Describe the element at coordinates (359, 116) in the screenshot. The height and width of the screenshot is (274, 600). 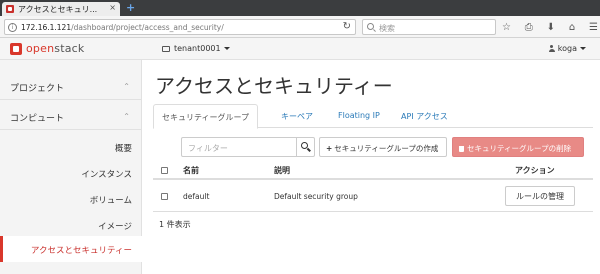
I see `tab-floating-ip: Floating IP` at that location.